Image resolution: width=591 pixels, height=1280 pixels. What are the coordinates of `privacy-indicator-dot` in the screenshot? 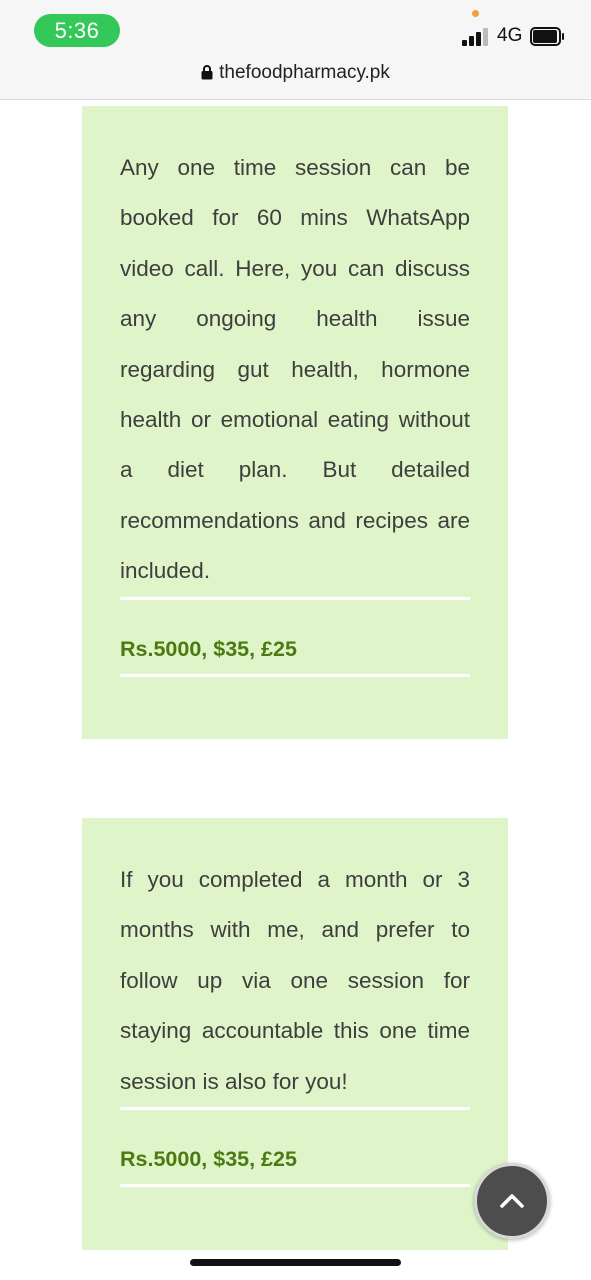 It's located at (475, 13).